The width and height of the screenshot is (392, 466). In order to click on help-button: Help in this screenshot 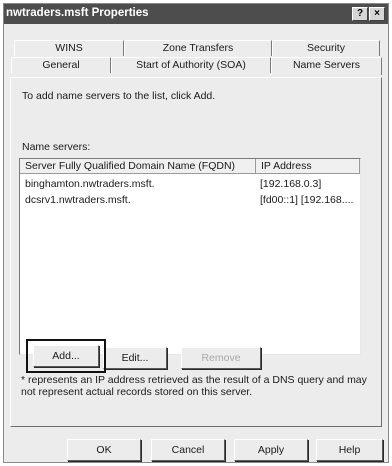, I will do `click(349, 450)`.